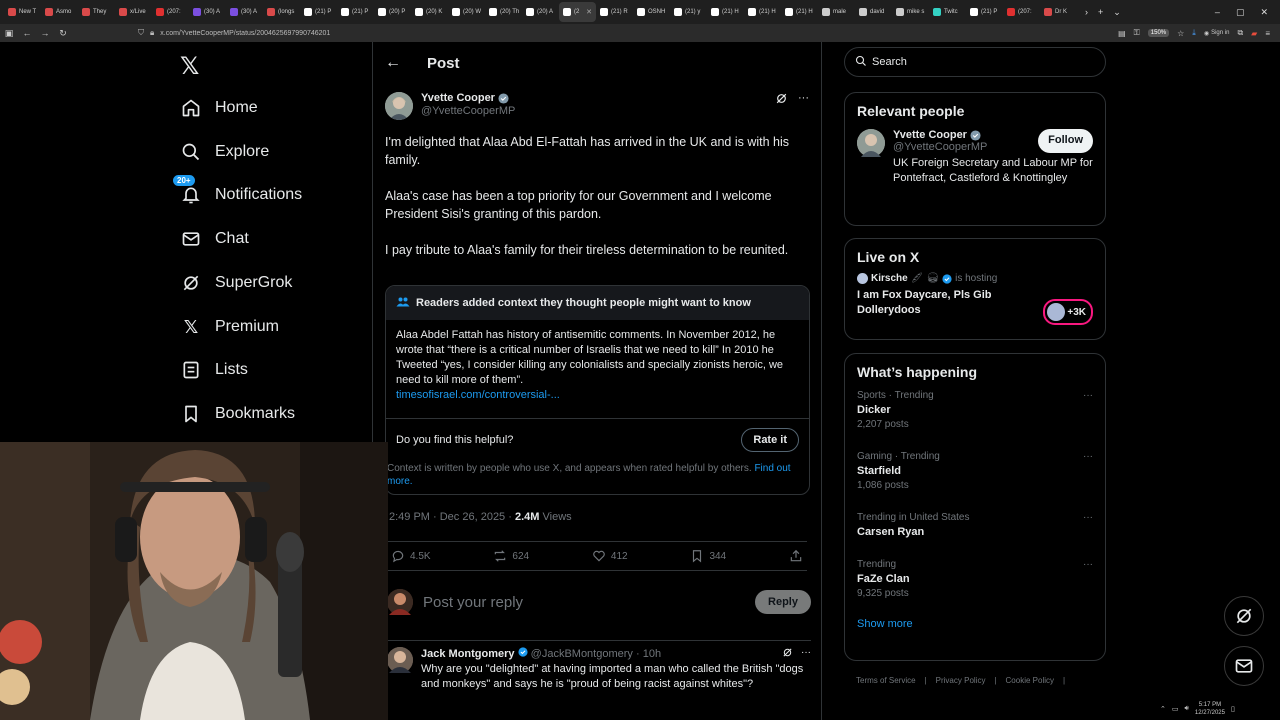 The height and width of the screenshot is (720, 1280). I want to click on tab-scroll-right-icon: ›, so click(1086, 12).